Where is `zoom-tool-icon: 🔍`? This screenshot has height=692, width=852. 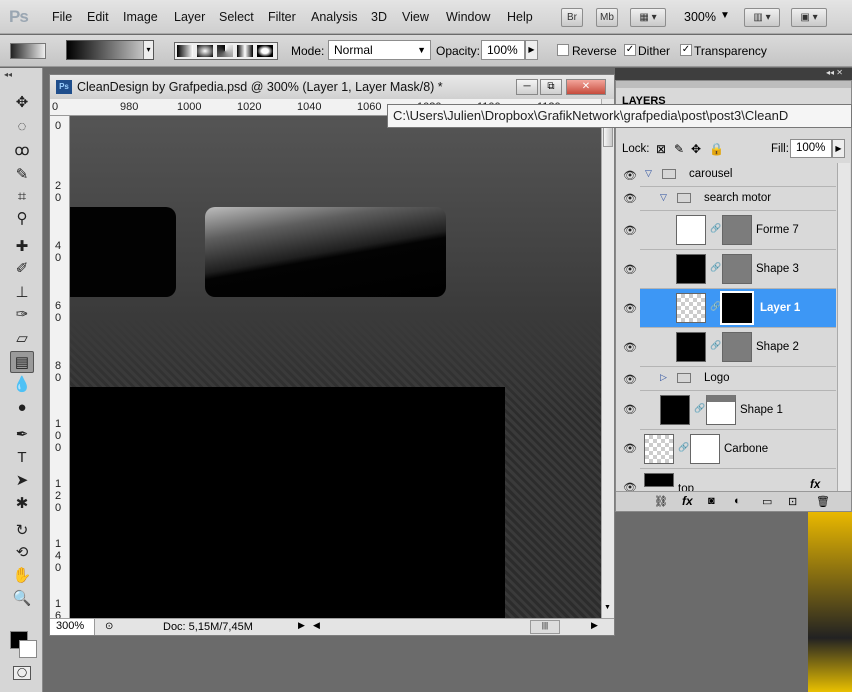 zoom-tool-icon: 🔍 is located at coordinates (22, 599).